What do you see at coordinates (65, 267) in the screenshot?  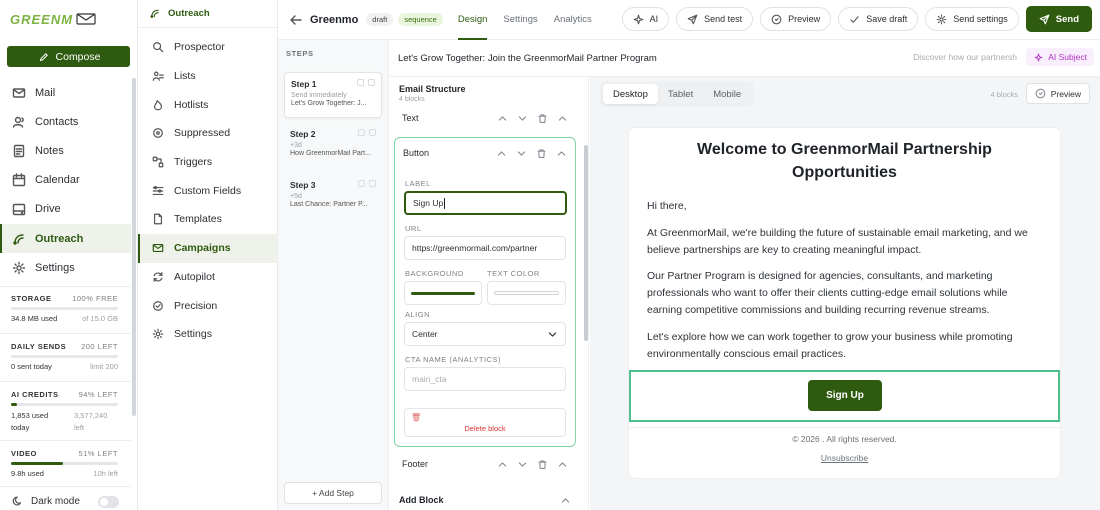 I see `nav-item-settings: Settings` at bounding box center [65, 267].